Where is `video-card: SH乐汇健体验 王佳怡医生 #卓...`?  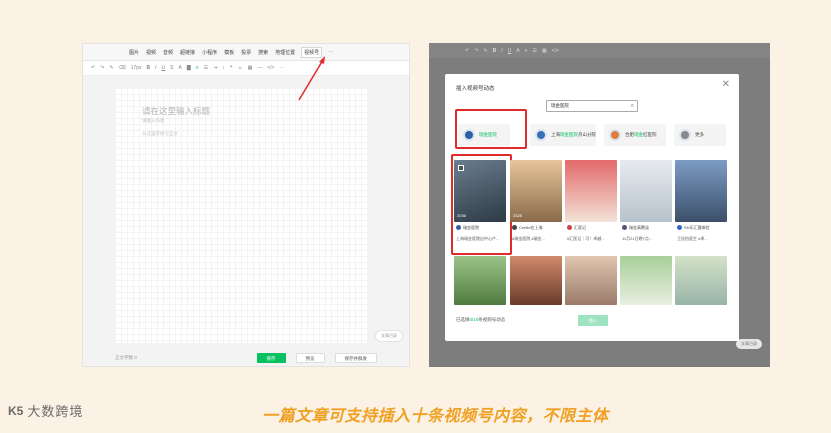 video-card: SH乐汇健体验 王佳怡医生 #卓... is located at coordinates (701, 205).